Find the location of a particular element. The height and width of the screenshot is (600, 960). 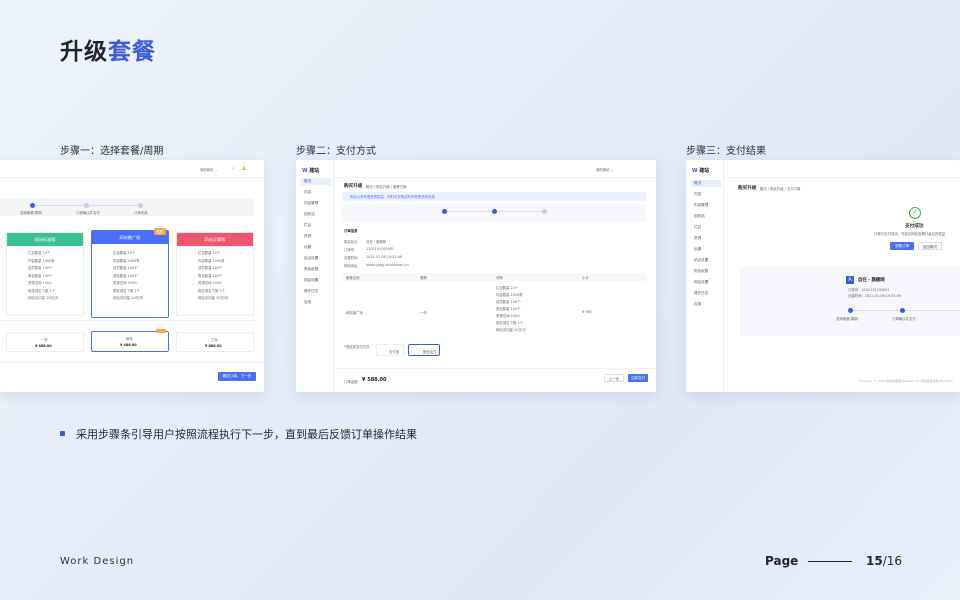

info-value: 2102191200001 is located at coordinates (380, 249).